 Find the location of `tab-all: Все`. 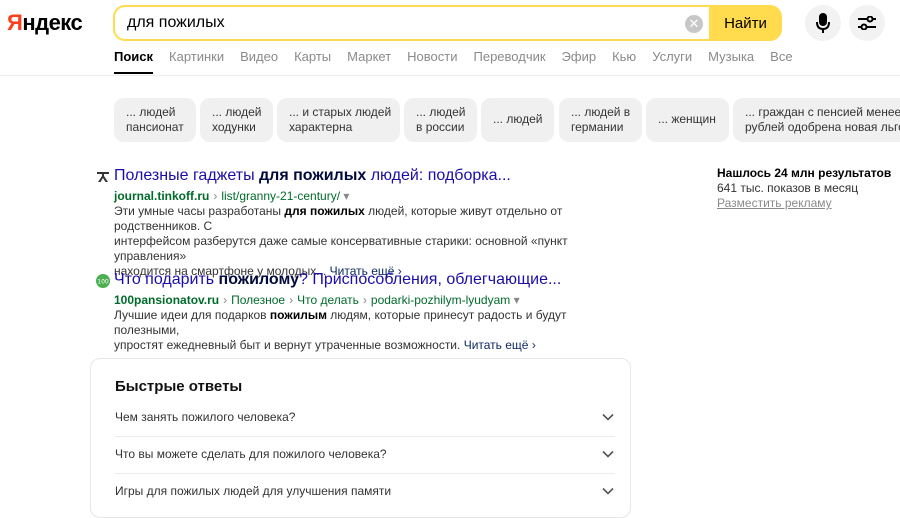

tab-all: Все is located at coordinates (781, 60).